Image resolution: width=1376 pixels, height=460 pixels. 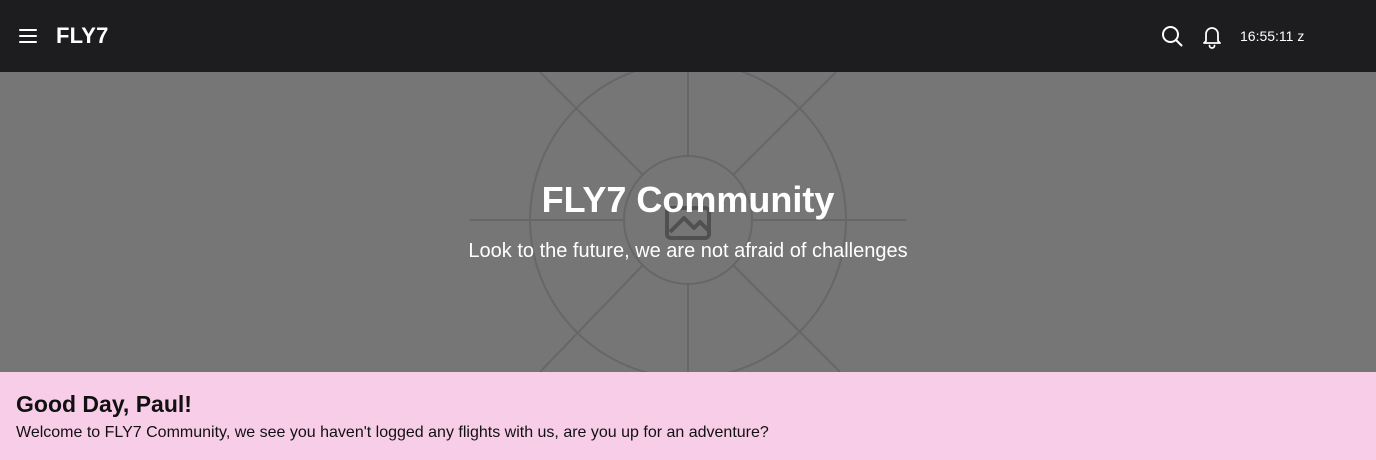 I want to click on hamburger-menu-icon, so click(x=28, y=36).